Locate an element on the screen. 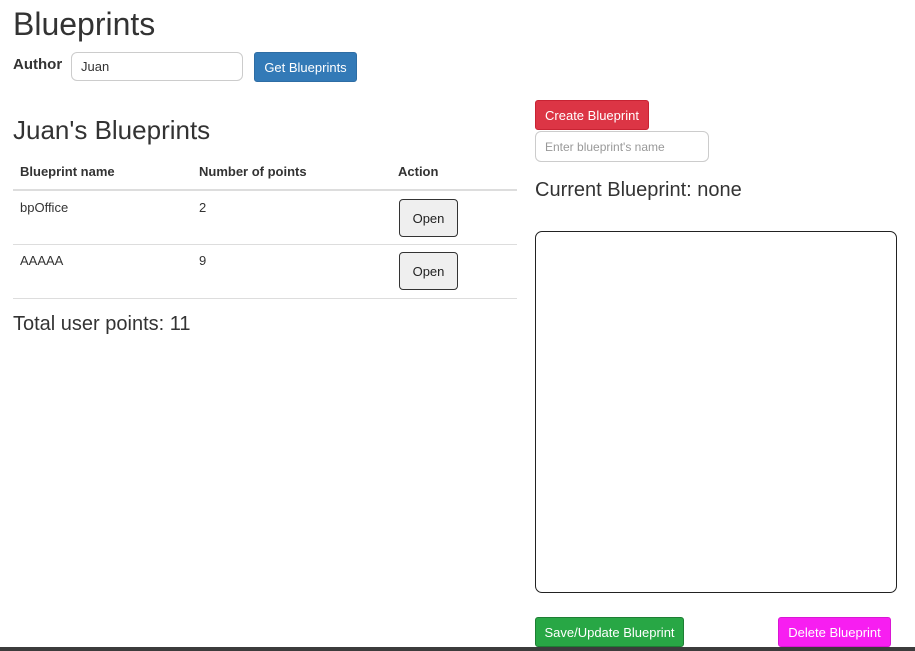 This screenshot has width=915, height=651. author-input is located at coordinates (157, 66).